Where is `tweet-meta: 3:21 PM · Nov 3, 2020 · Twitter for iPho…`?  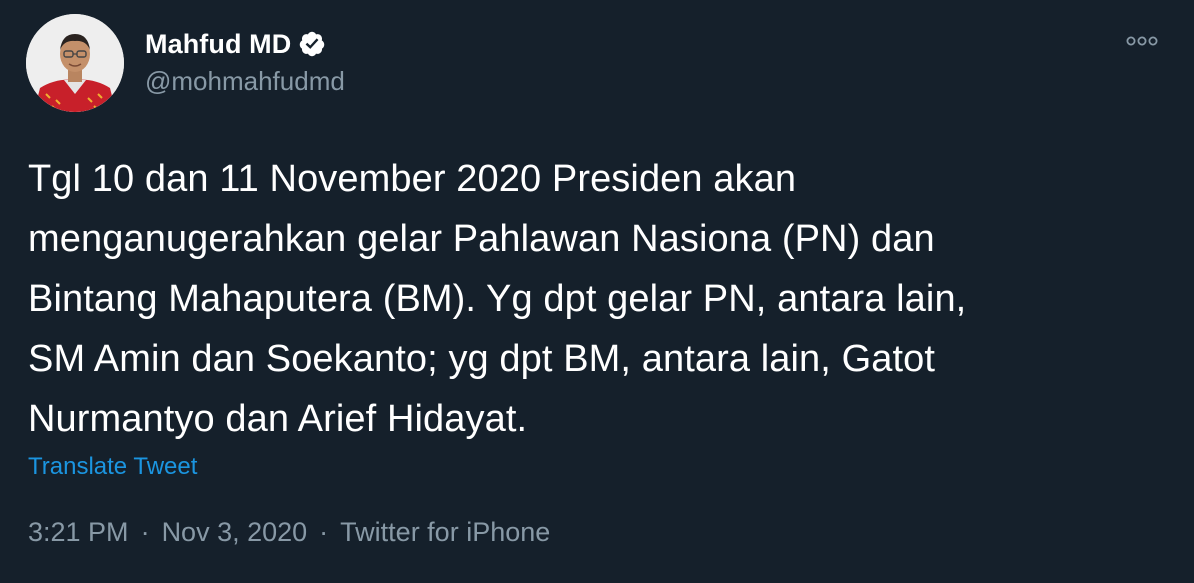
tweet-meta: 3:21 PM · Nov 3, 2020 · Twitter for iPho… is located at coordinates (289, 532).